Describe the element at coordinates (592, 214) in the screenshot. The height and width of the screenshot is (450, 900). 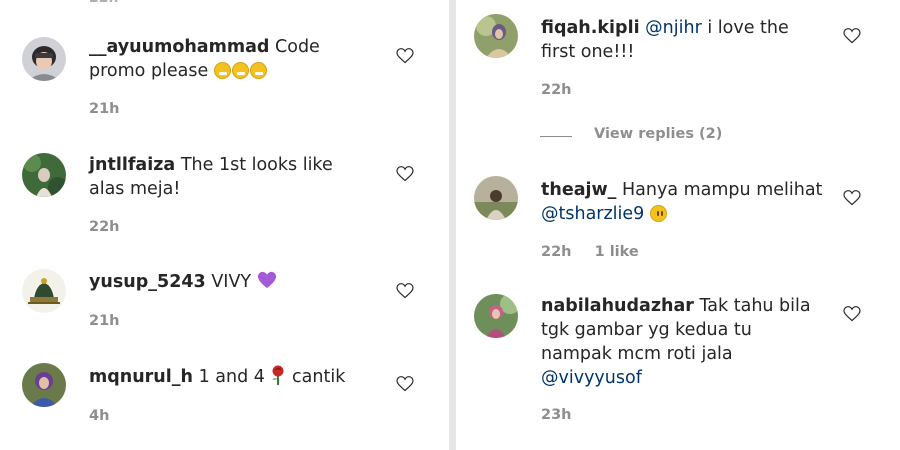
I see `mention-link: @tsharzlie9` at that location.